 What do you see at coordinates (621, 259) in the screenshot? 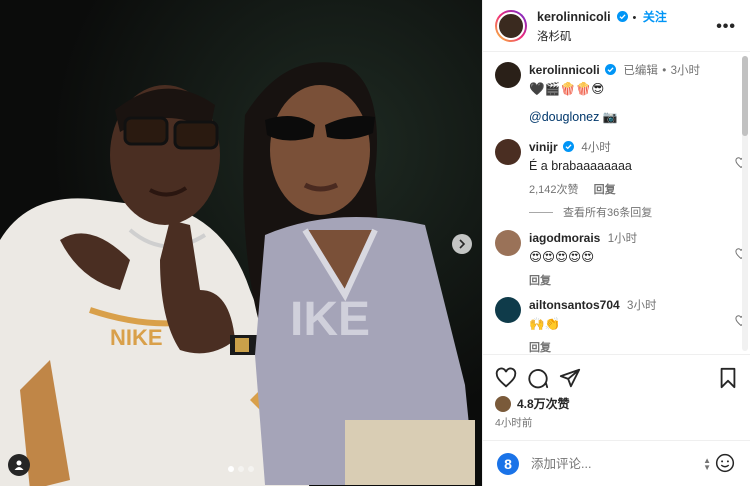
I see `comment-item: iagodmorais 1小时 😍😍😍😍😍 回复` at bounding box center [621, 259].